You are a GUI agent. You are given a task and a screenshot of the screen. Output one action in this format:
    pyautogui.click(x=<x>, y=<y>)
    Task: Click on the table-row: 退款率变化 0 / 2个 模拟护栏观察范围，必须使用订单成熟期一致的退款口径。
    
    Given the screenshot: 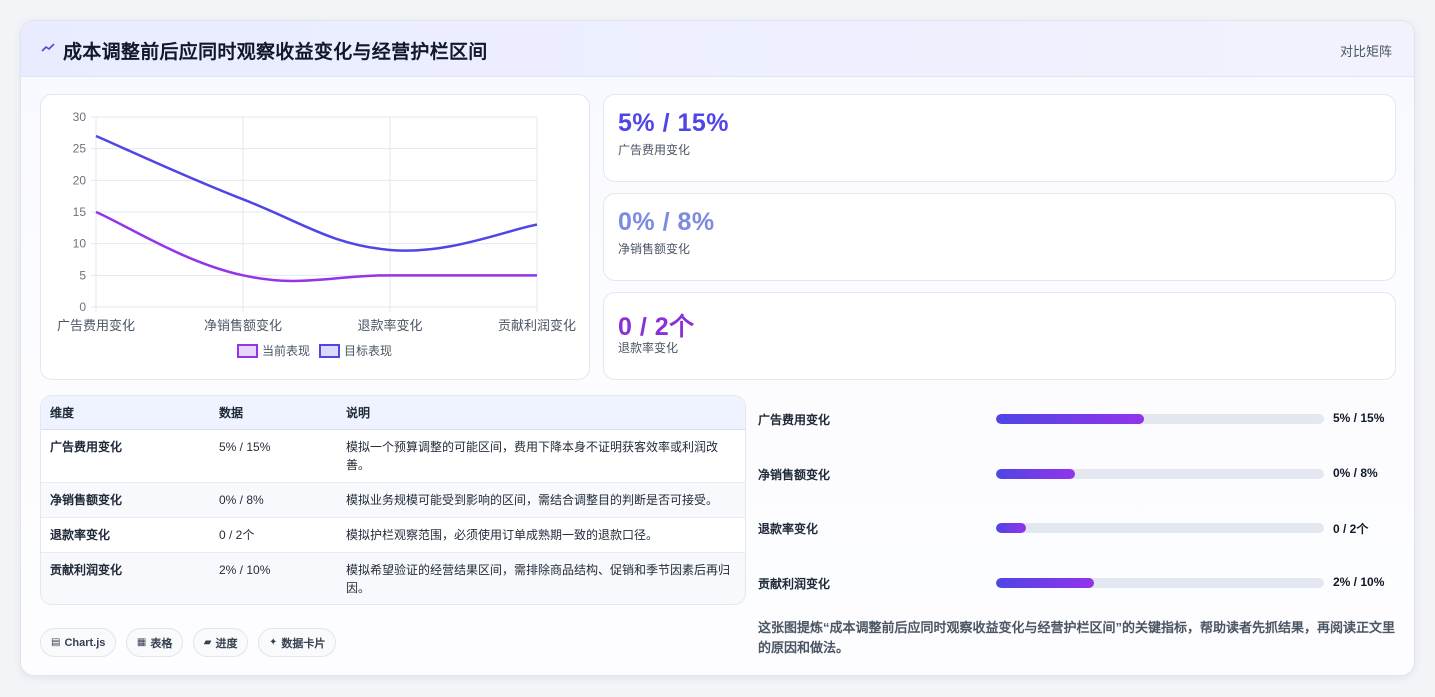 What is the action you would take?
    pyautogui.click(x=393, y=535)
    